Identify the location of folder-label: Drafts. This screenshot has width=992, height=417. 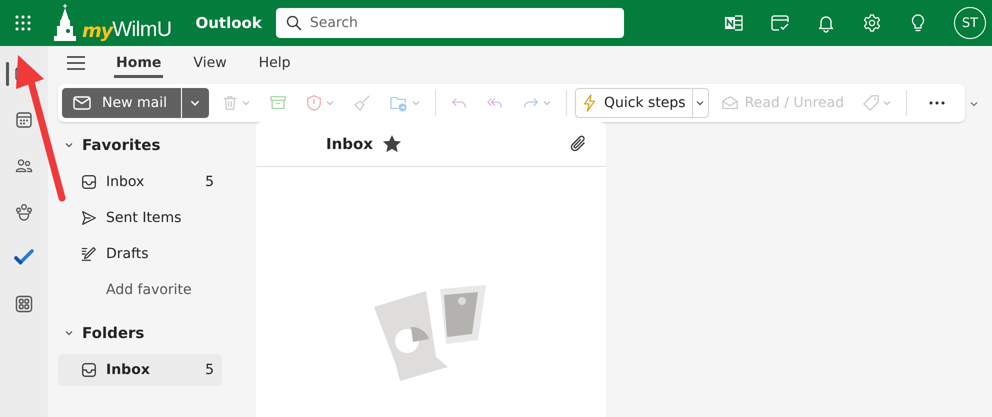
(128, 254).